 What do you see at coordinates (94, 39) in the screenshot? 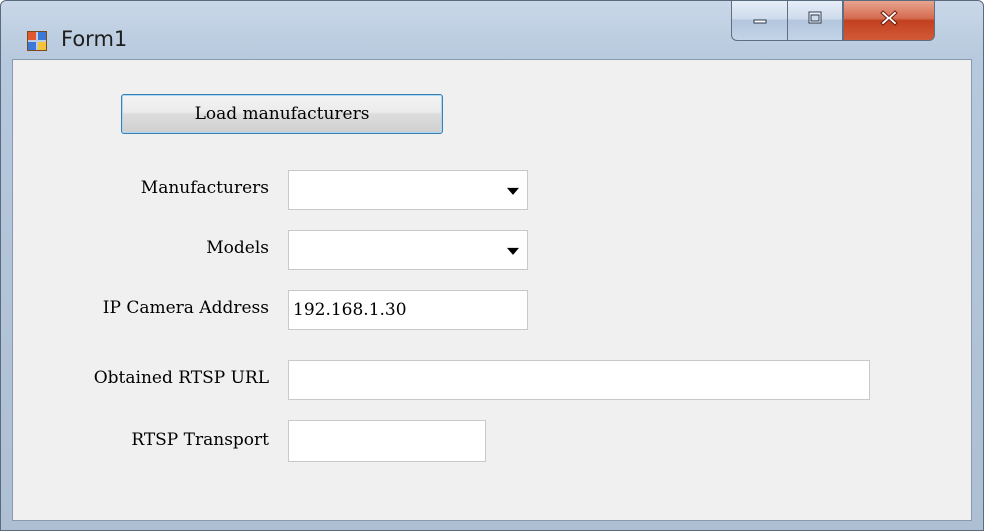
I see `window-title: Form1` at bounding box center [94, 39].